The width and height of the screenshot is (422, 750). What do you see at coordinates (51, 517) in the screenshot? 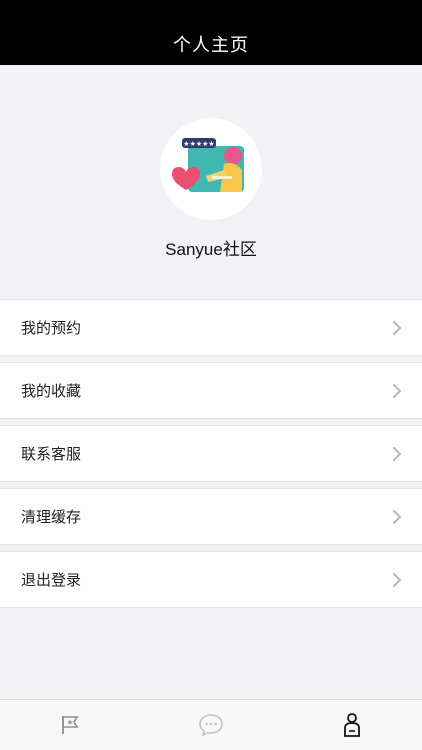
I see `menu-item-label: 清理缓存` at bounding box center [51, 517].